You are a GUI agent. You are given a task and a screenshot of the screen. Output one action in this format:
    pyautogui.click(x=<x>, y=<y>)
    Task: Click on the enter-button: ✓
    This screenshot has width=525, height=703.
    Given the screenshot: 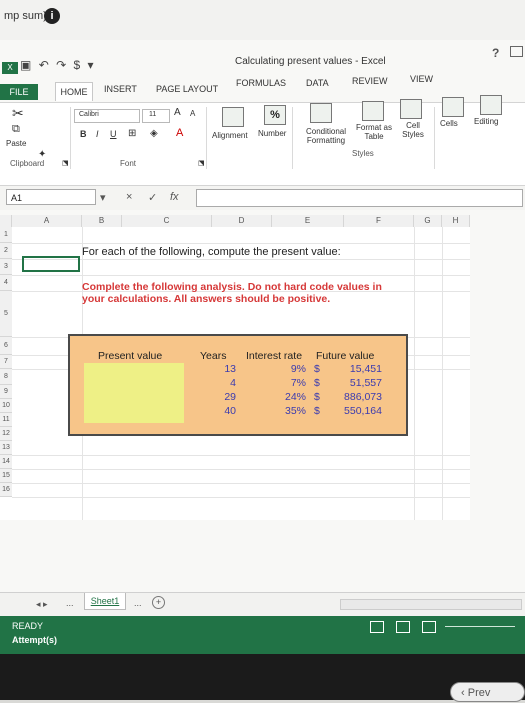 What is the action you would take?
    pyautogui.click(x=152, y=197)
    